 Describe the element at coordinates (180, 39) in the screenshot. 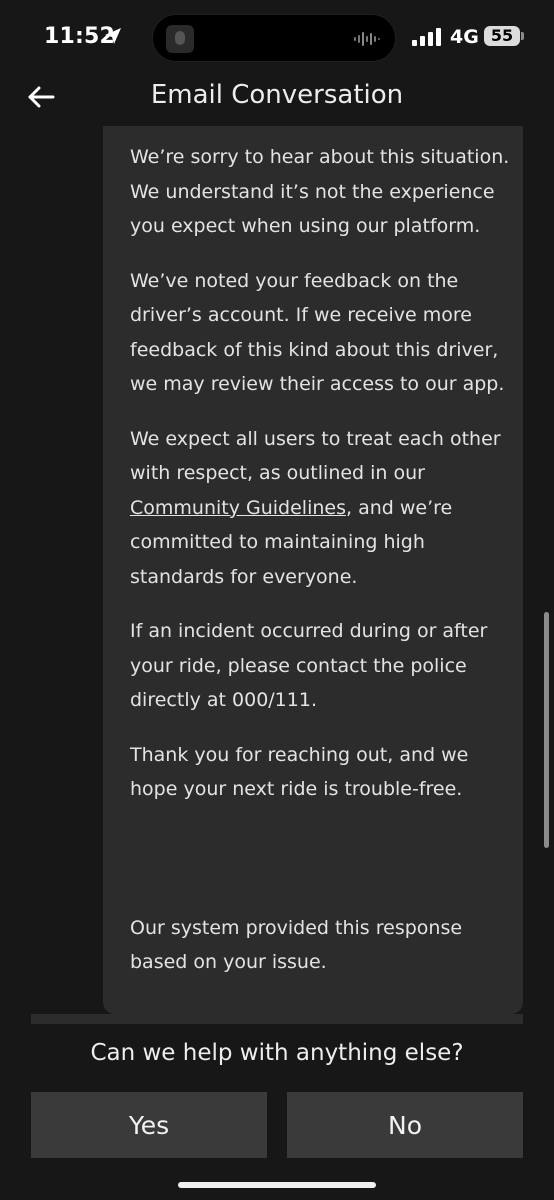

I see `now-playing-artwork` at that location.